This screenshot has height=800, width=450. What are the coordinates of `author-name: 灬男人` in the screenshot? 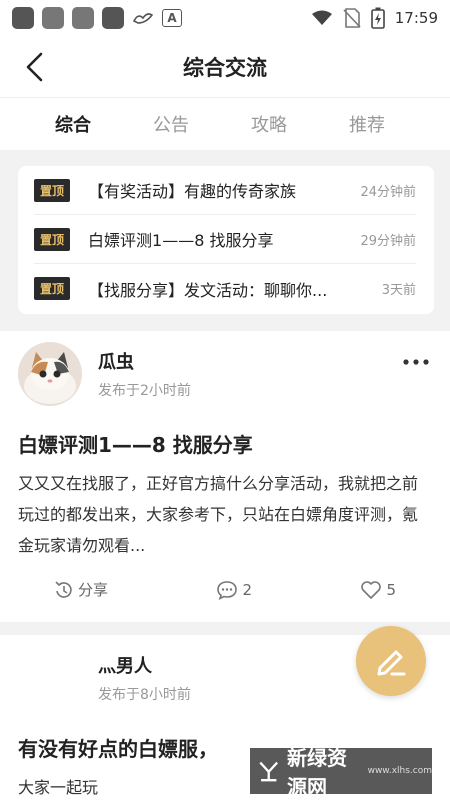 It's located at (144, 665).